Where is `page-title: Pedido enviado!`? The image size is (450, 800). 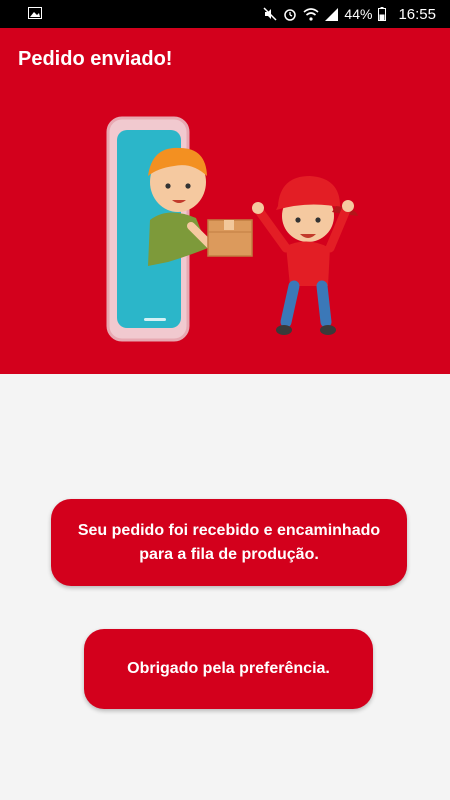
page-title: Pedido enviado! is located at coordinates (95, 59).